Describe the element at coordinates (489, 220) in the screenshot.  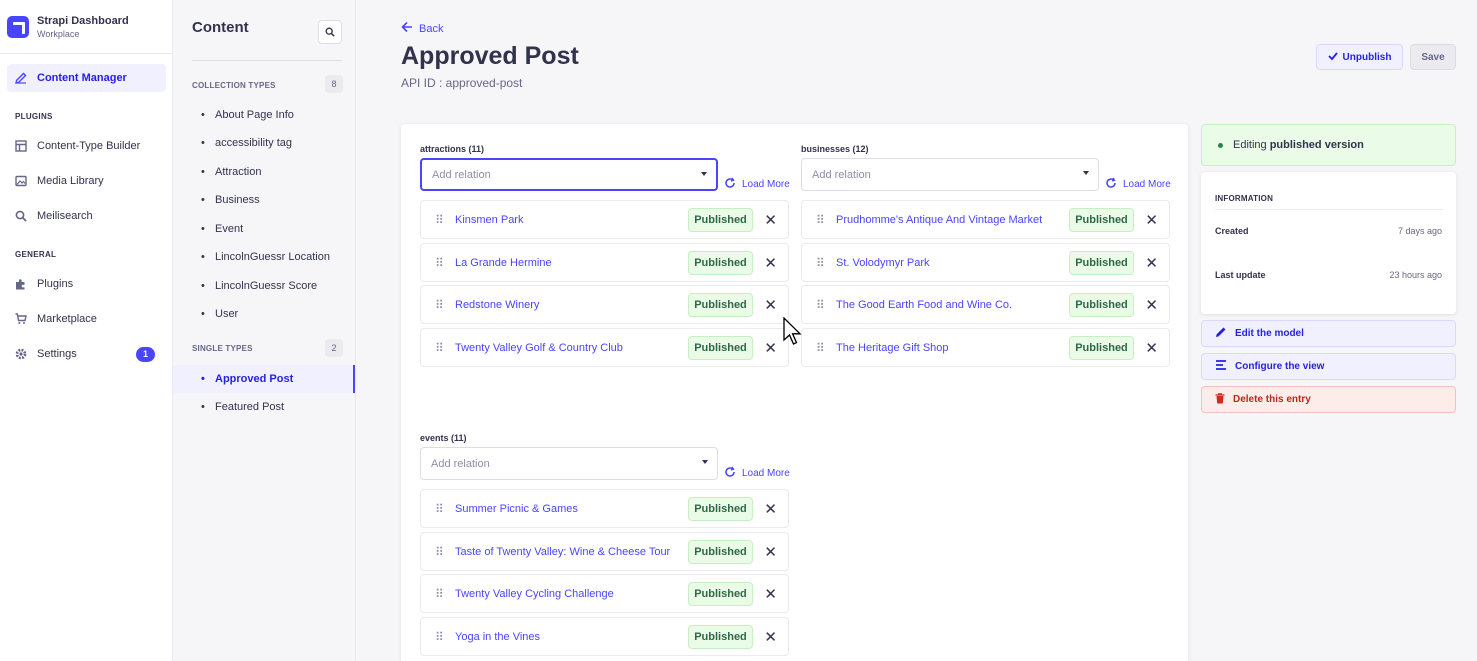
I see `relation-link: Kinsmen Park` at that location.